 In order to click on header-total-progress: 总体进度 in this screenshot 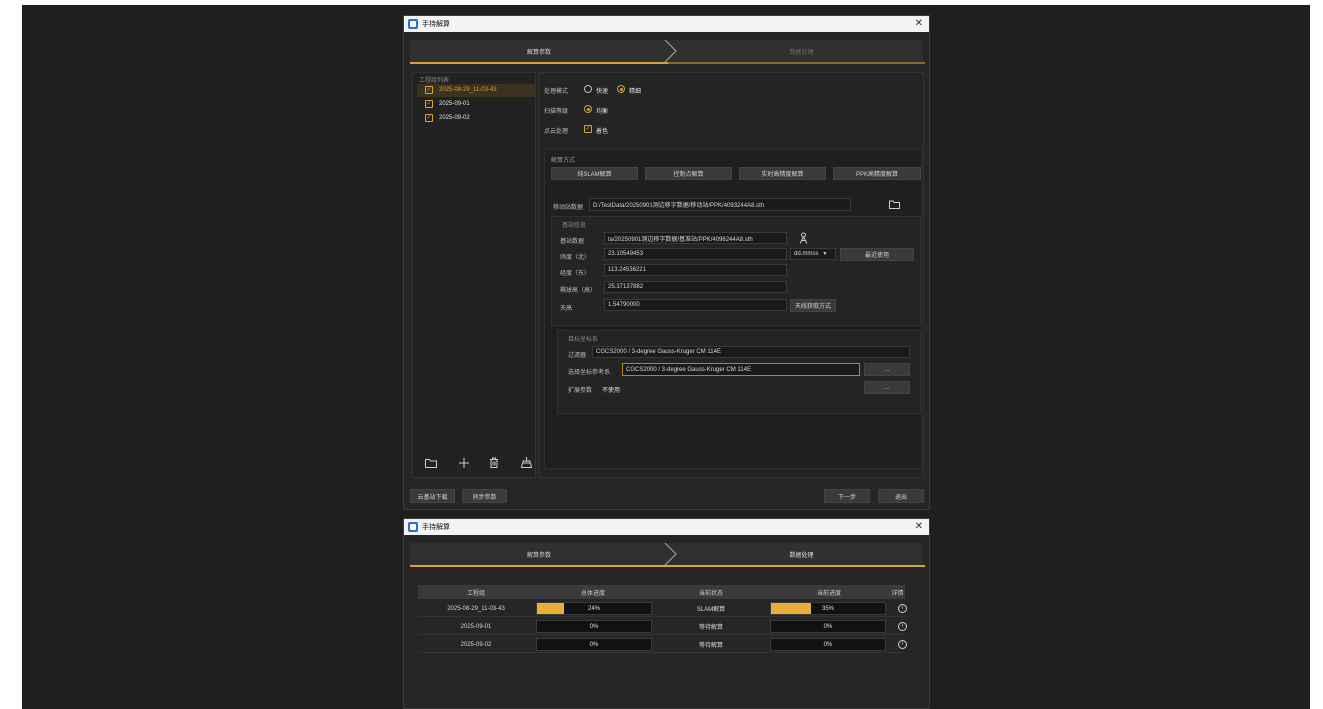, I will do `click(592, 593)`.